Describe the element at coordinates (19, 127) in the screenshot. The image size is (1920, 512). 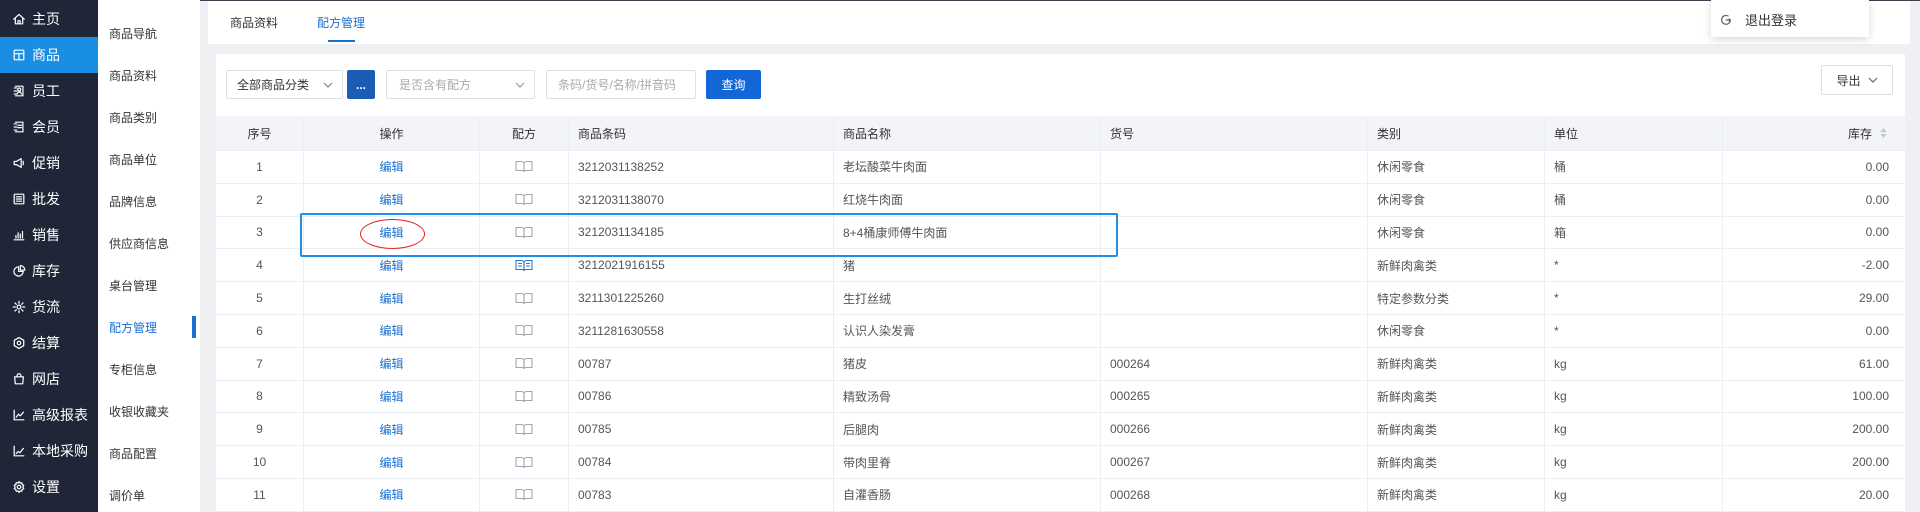
I see `member-icon` at that location.